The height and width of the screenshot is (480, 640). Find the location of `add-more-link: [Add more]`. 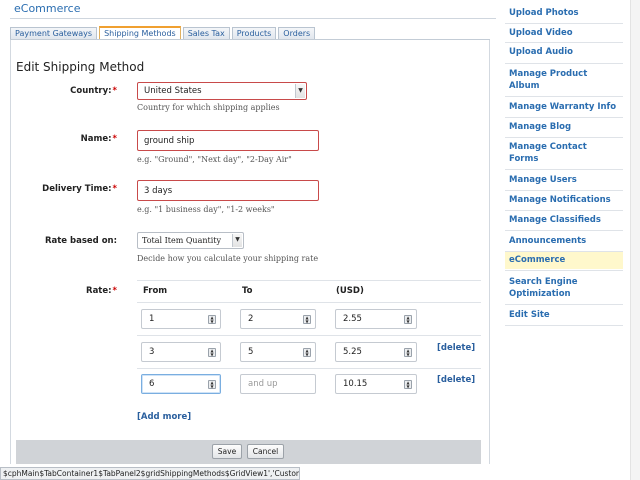

add-more-link: [Add more] is located at coordinates (164, 417).